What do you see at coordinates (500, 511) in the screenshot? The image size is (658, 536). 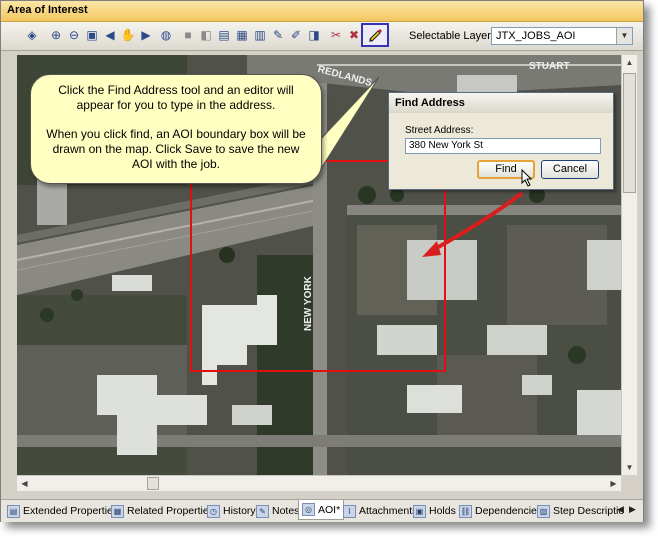 I see `tab-dependencies: ⛓ Dependencies` at bounding box center [500, 511].